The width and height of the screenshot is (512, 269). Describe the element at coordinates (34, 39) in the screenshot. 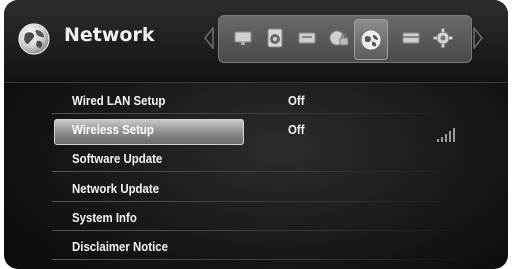

I see `network-globe-icon` at that location.